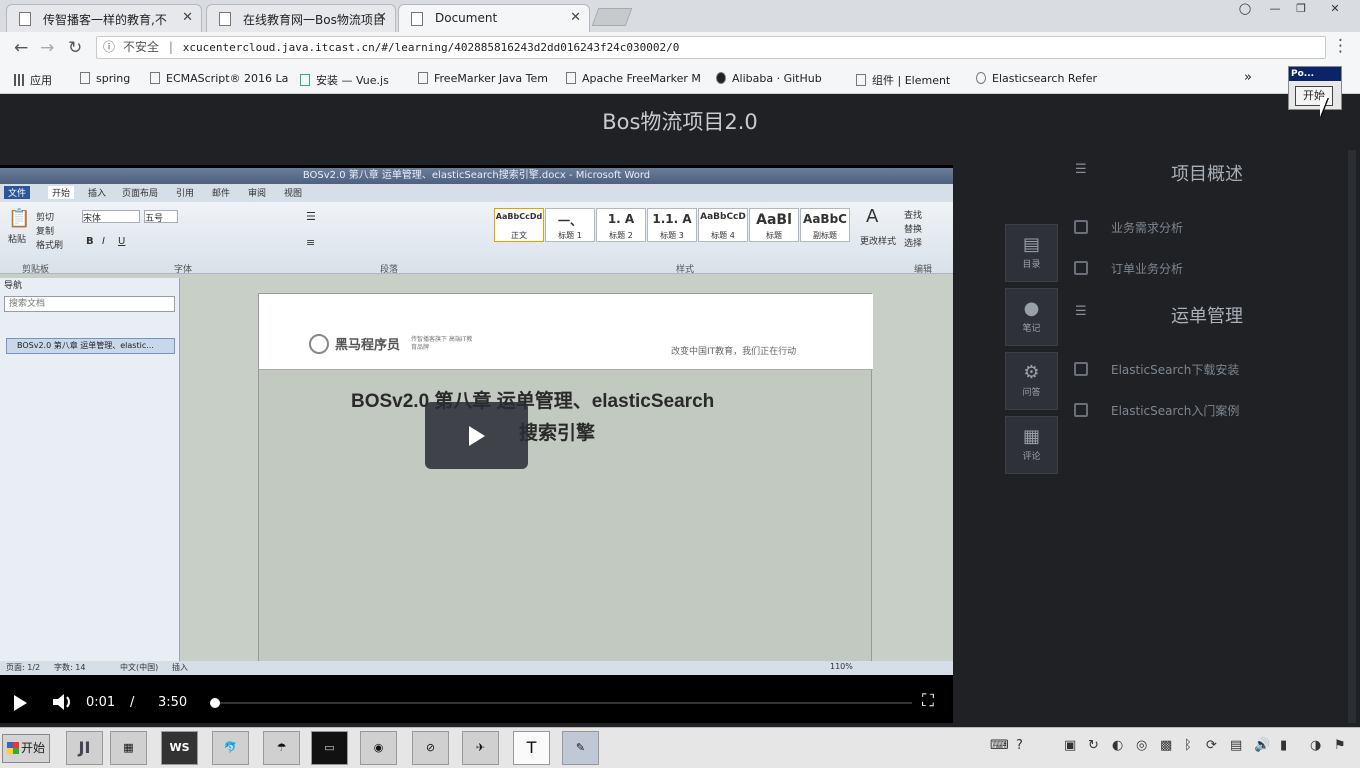 This screenshot has width=1360, height=768. Describe the element at coordinates (1031, 317) in the screenshot. I see `notes-button: ● 笔记` at that location.